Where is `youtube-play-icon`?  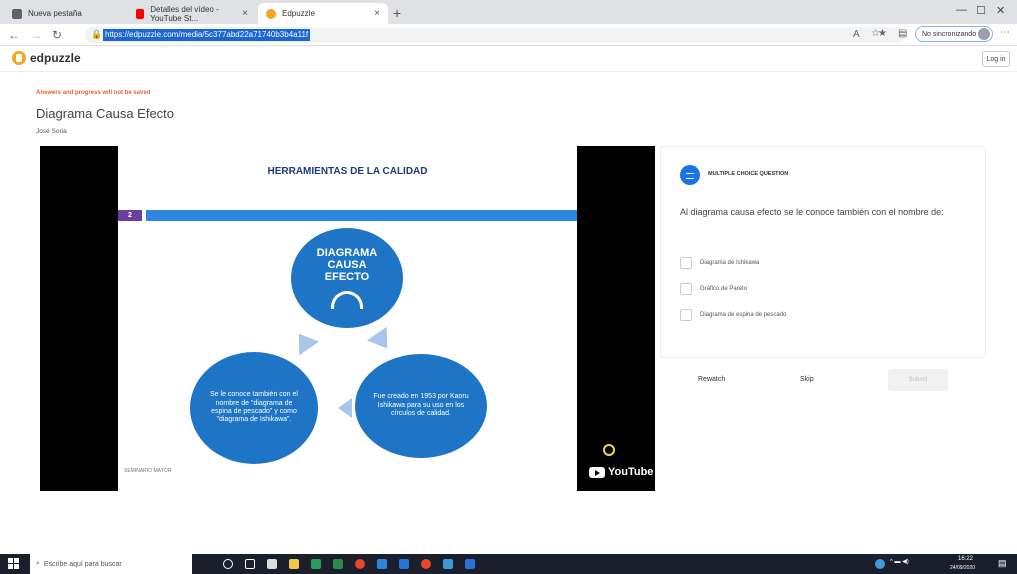
youtube-play-icon is located at coordinates (597, 472).